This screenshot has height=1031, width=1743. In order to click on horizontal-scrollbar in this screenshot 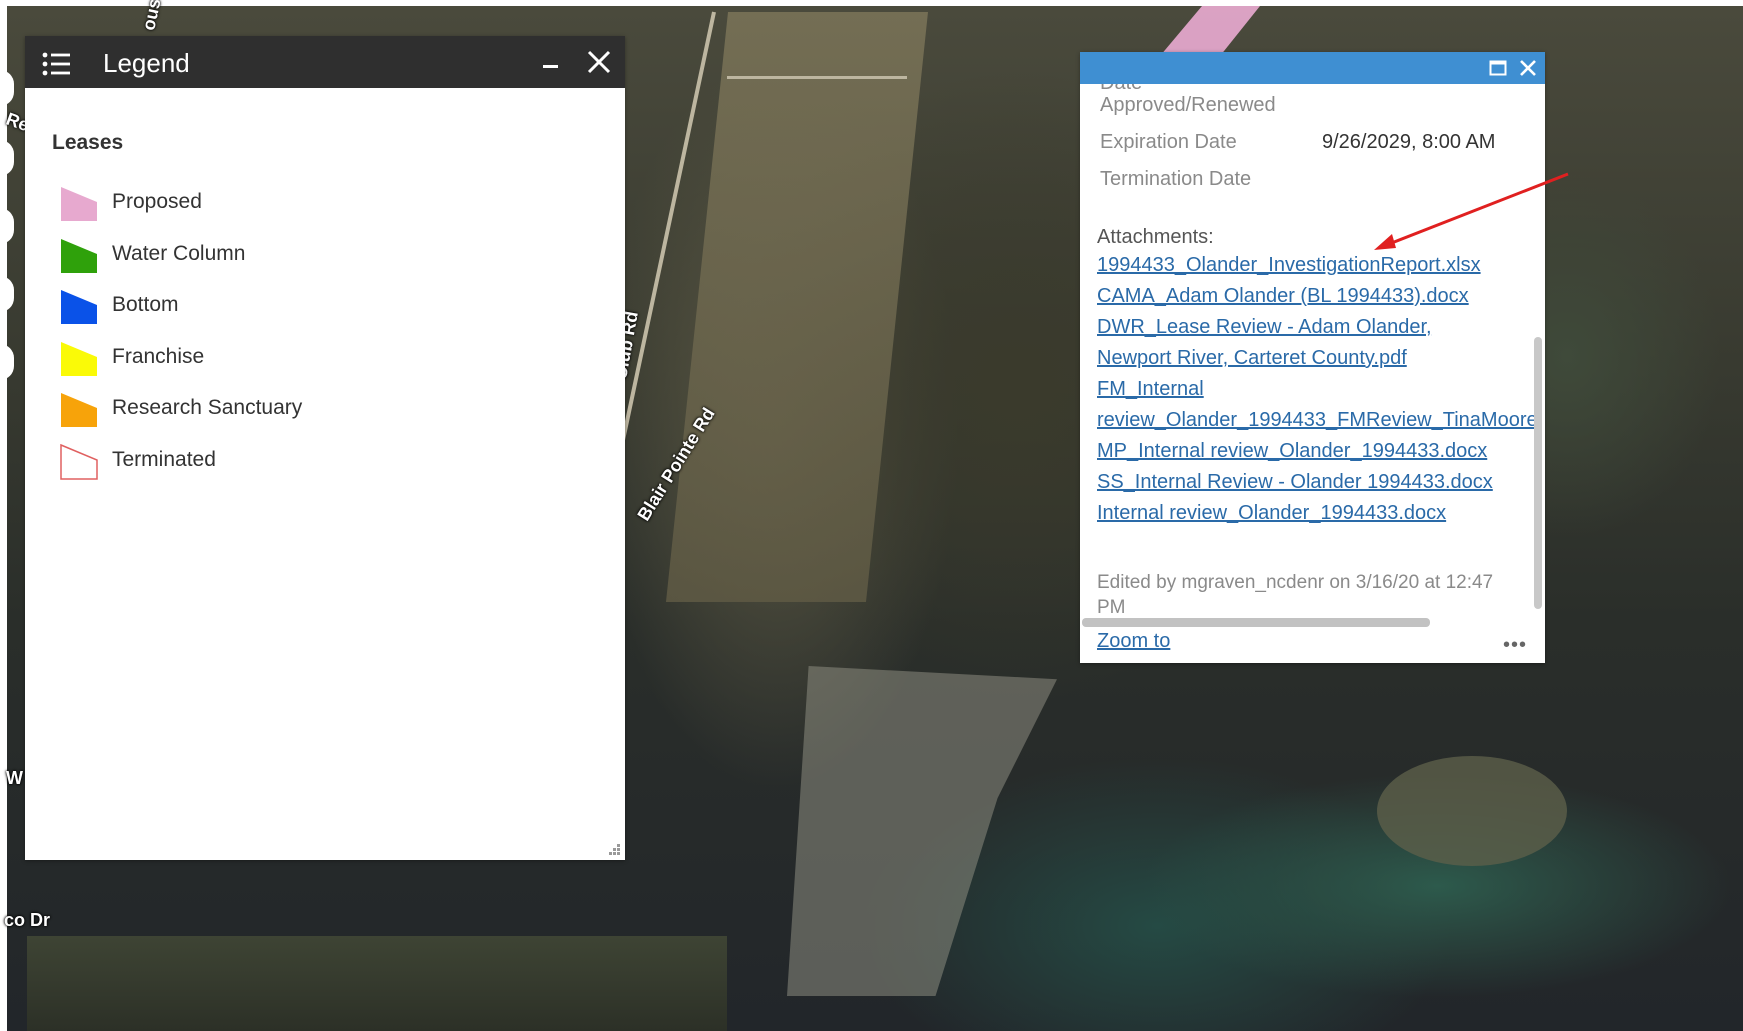, I will do `click(1256, 622)`.